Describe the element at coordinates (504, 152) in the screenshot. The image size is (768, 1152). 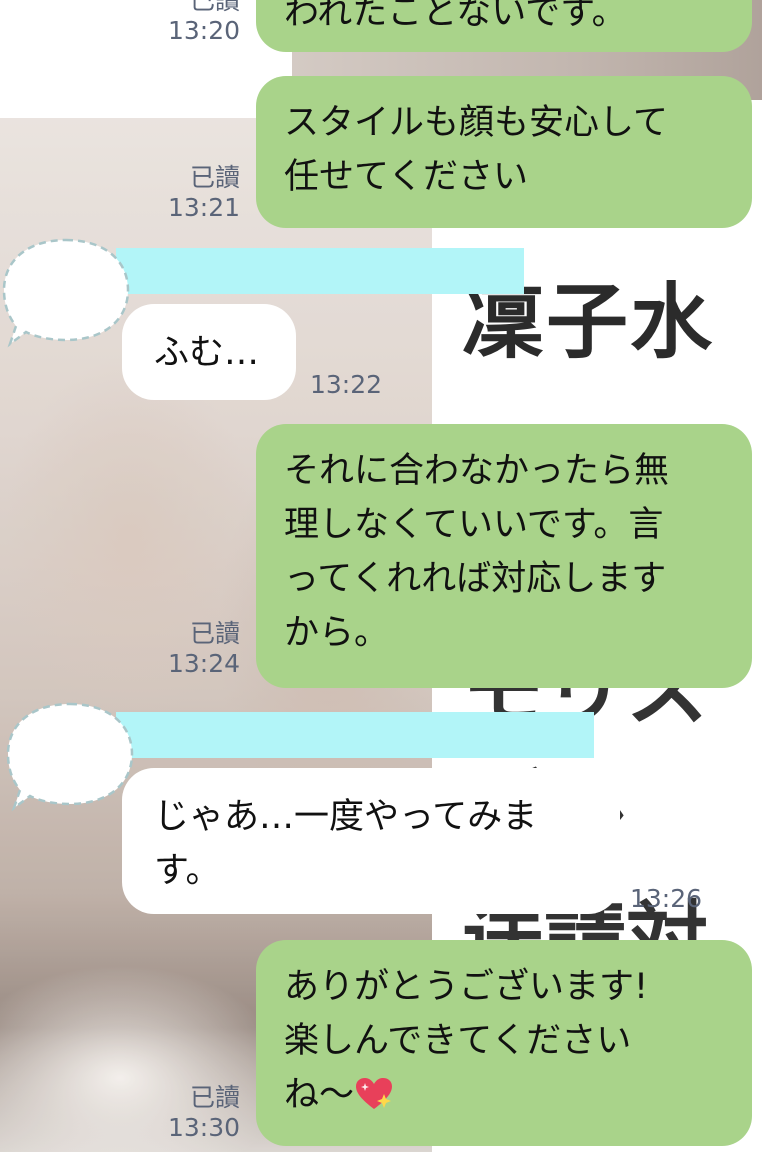
I see `message-bubble-outgoing: スタイルも顔も安心して 任せてください` at that location.